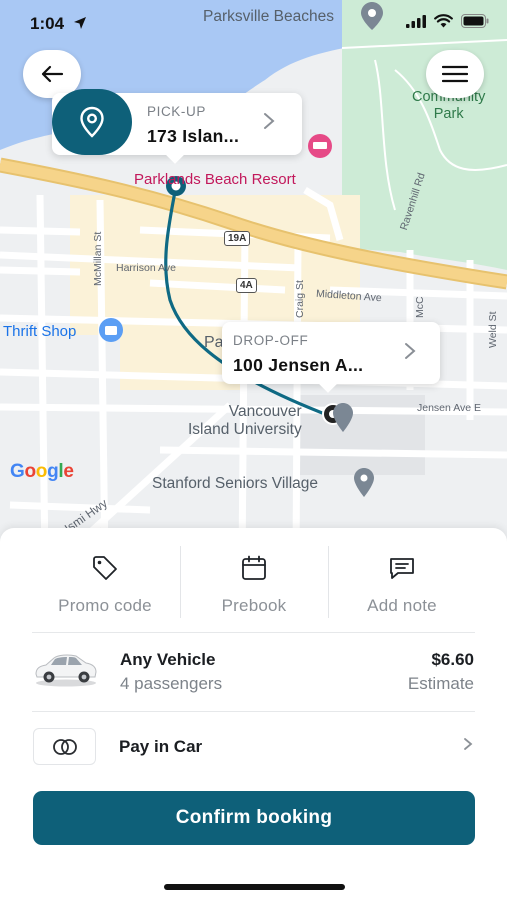 The width and height of the screenshot is (507, 900). I want to click on map-label-seniors-village: Stanford Seniors Village, so click(235, 484).